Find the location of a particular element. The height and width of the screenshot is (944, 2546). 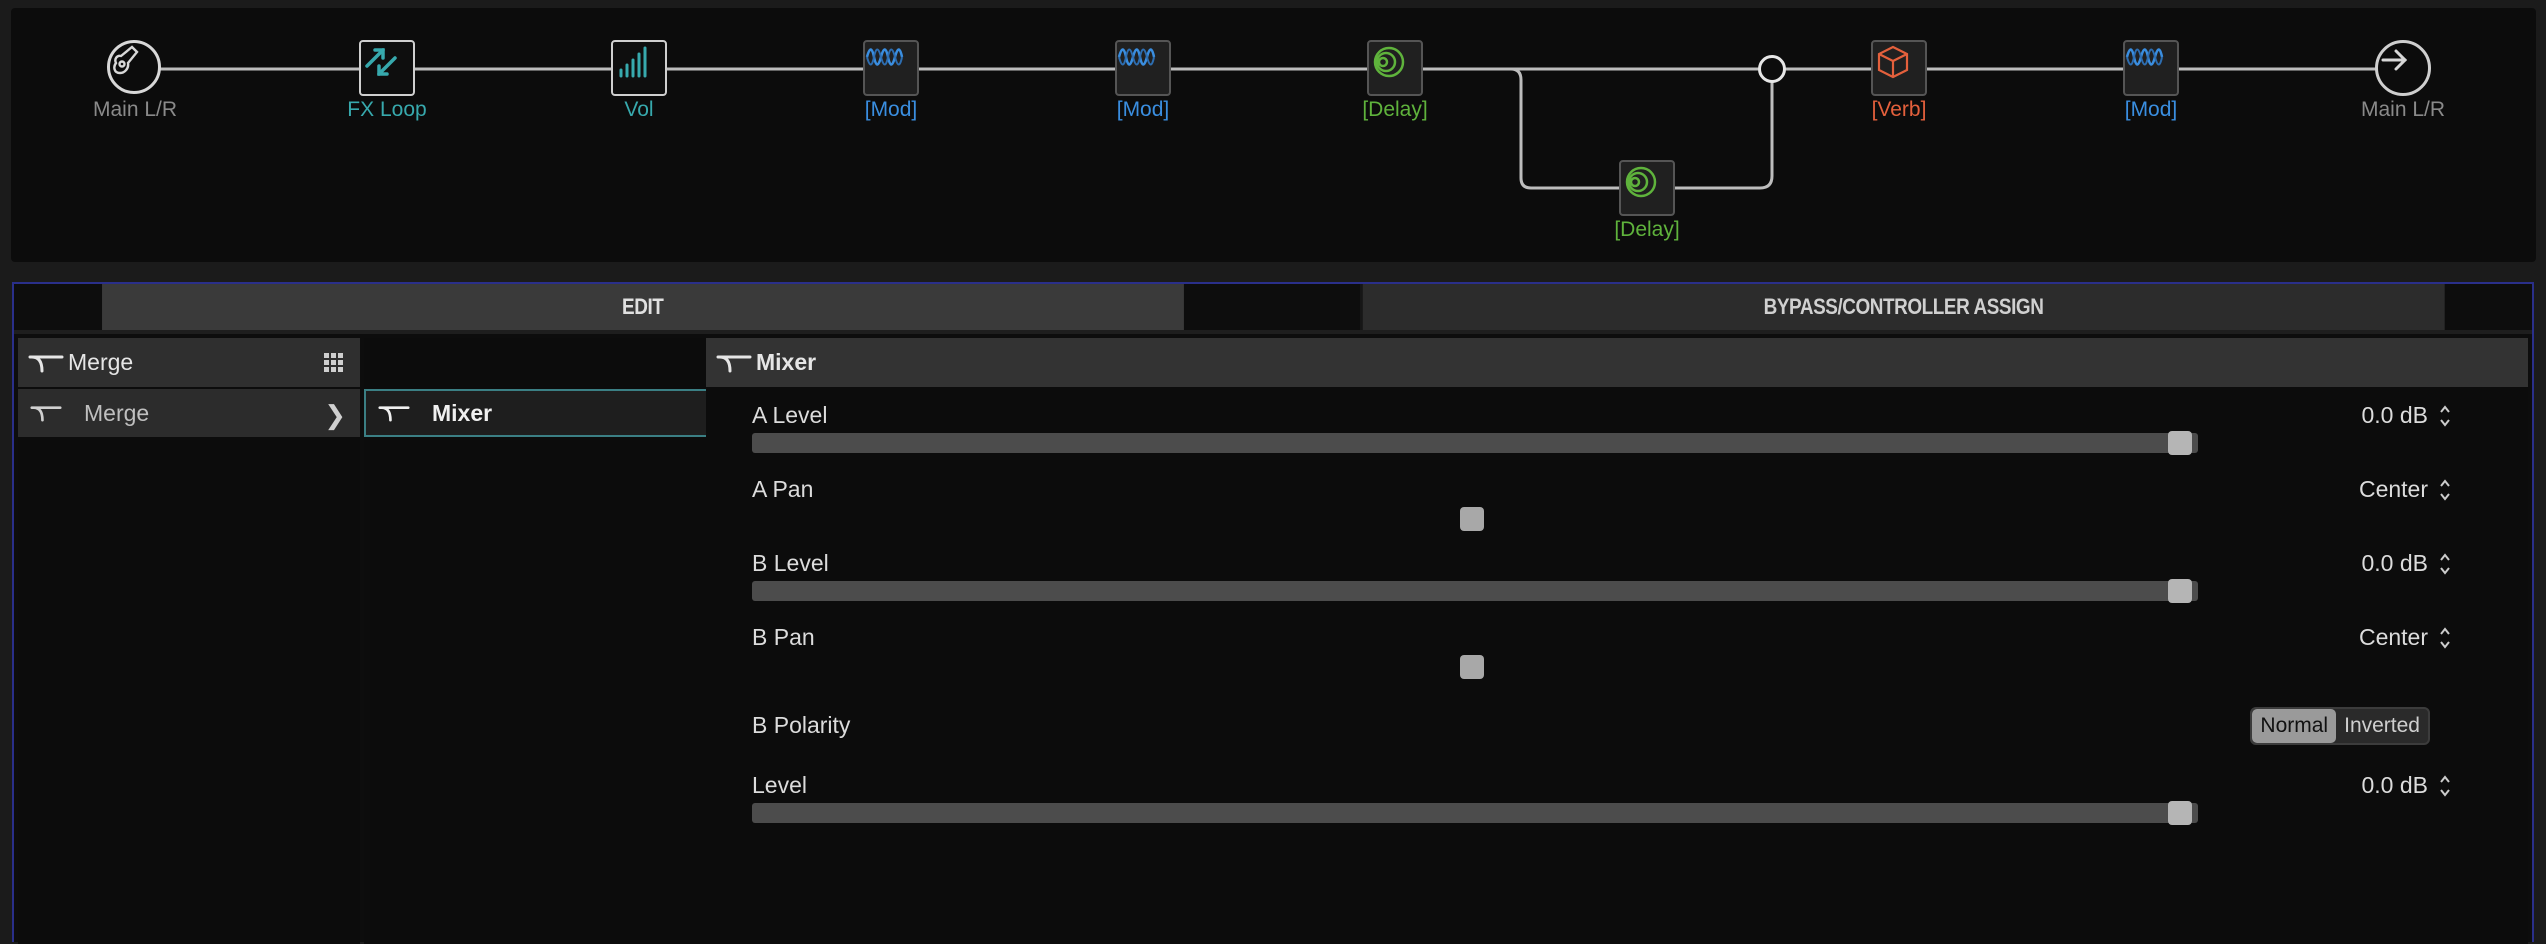

guitar-icon is located at coordinates (134, 67).